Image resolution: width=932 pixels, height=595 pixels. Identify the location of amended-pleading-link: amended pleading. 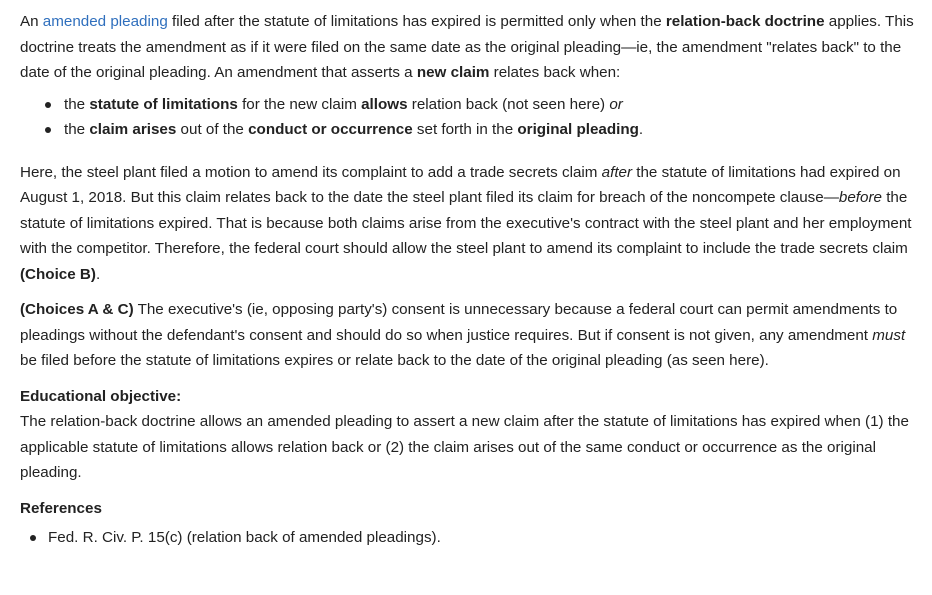
(105, 21).